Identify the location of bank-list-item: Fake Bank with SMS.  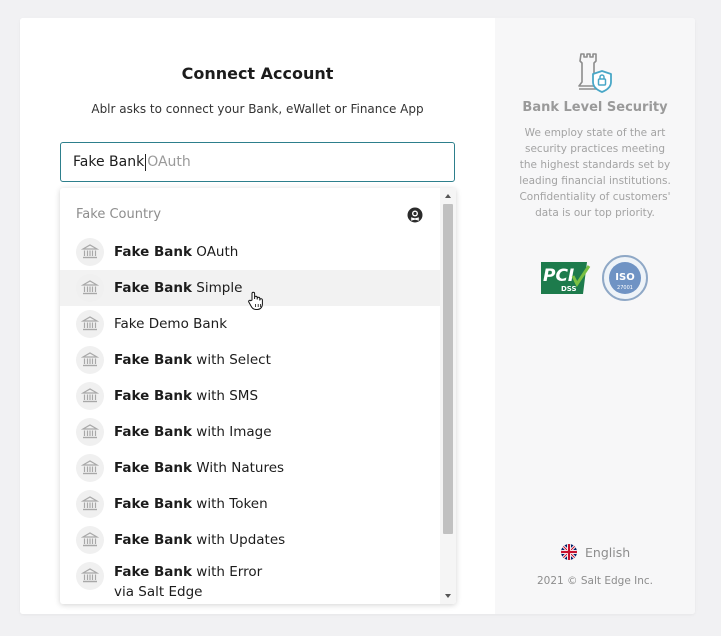
(250, 396).